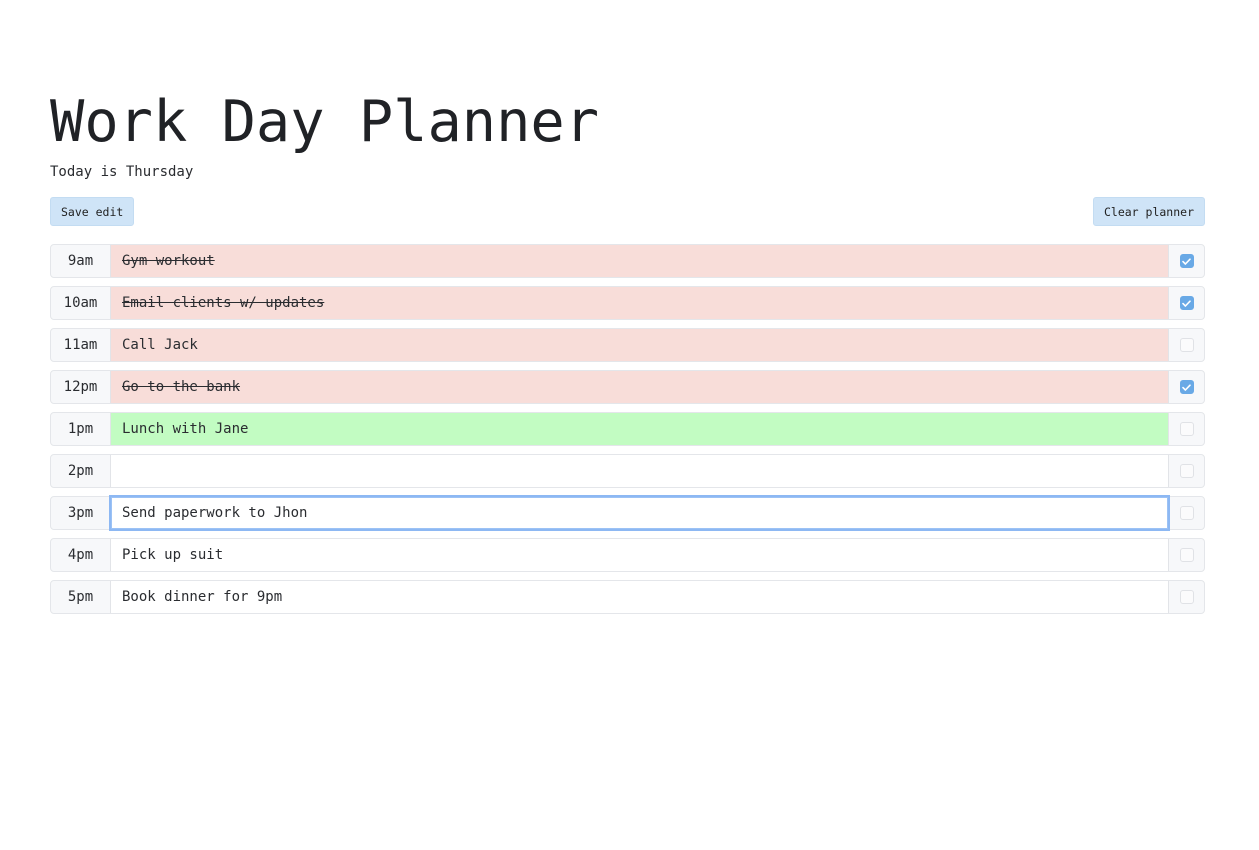 The width and height of the screenshot is (1259, 850). Describe the element at coordinates (81, 345) in the screenshot. I see `hour-label: 11am` at that location.